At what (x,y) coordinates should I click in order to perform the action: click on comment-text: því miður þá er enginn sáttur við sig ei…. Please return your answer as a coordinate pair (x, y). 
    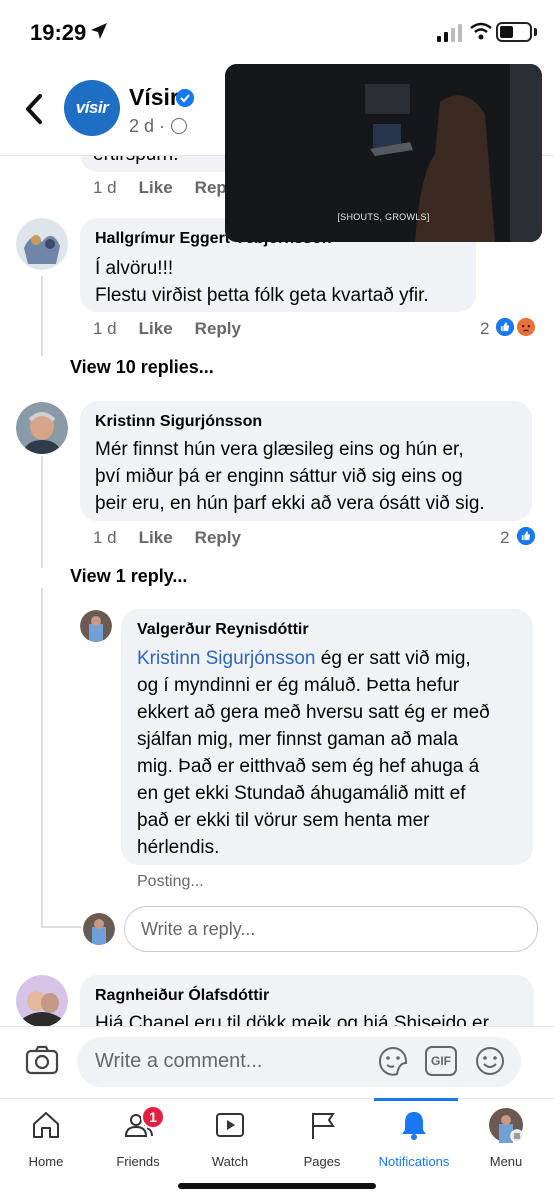
    Looking at the image, I should click on (279, 476).